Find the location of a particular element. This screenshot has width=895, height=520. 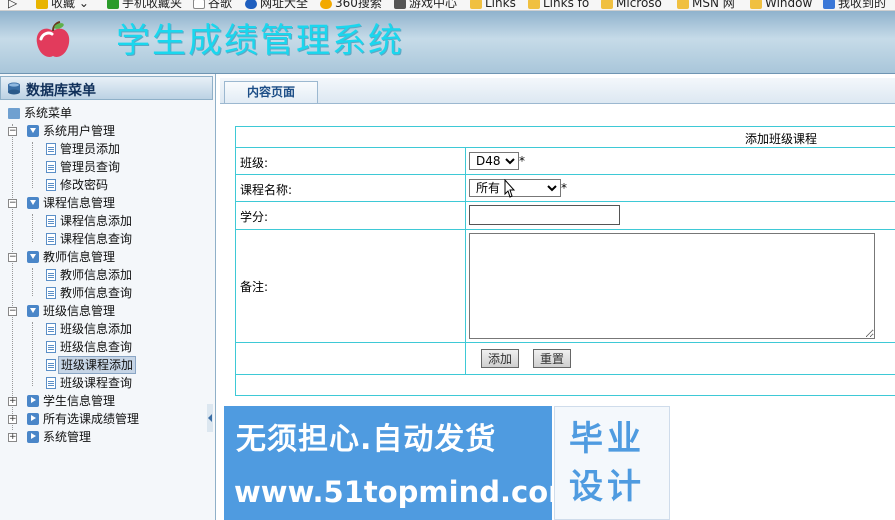

class-select: D48 is located at coordinates (494, 161).